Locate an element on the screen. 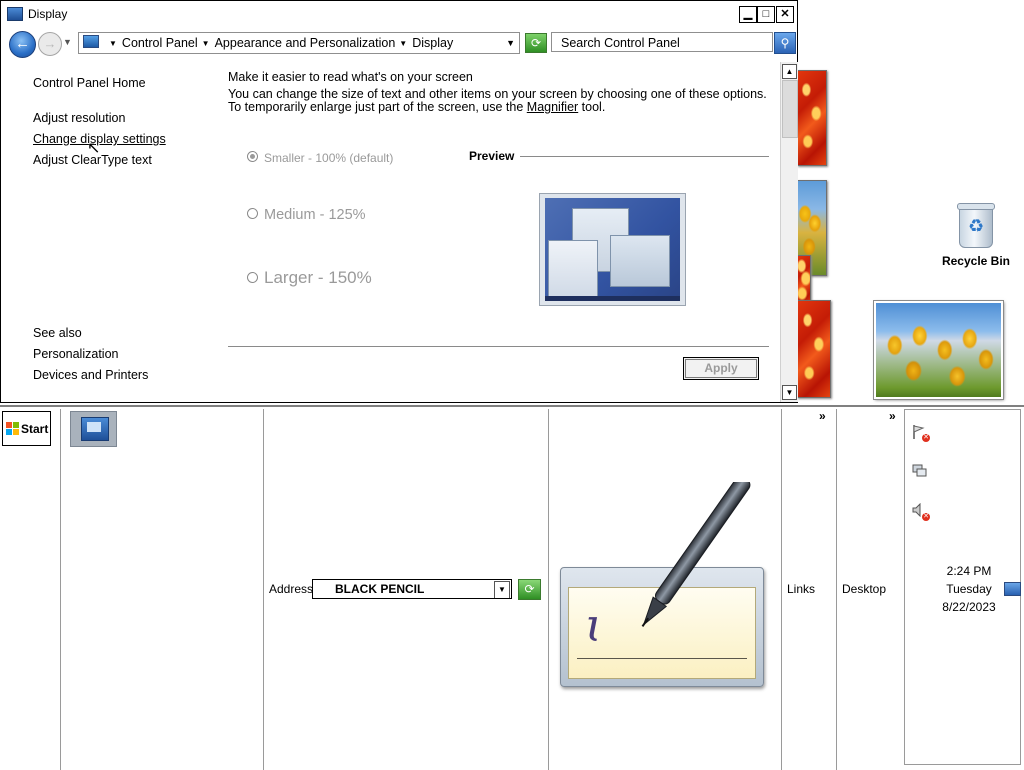 This screenshot has width=1024, height=770. option-larger-label: Larger - 150% is located at coordinates (318, 277).